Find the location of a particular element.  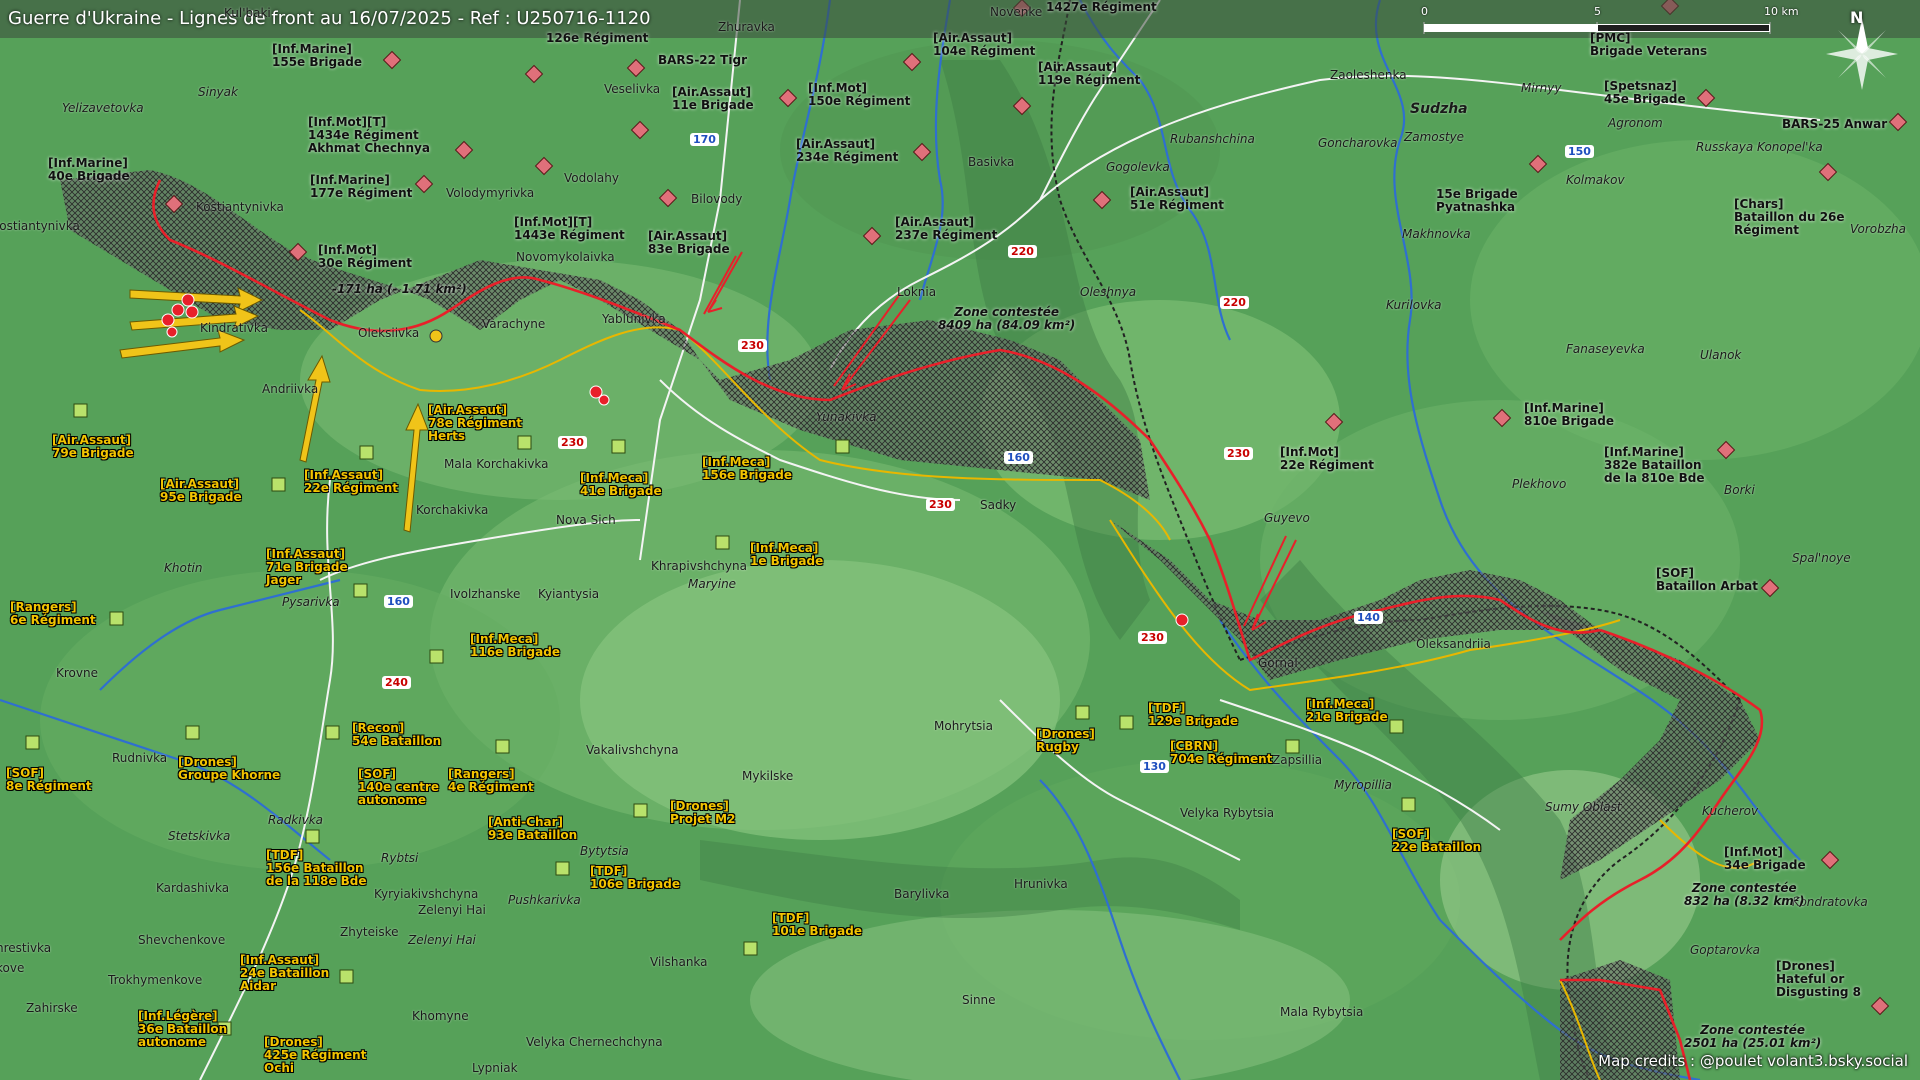

ukrainian-unit-label: [SOF] 8e Régiment is located at coordinates (49, 779).